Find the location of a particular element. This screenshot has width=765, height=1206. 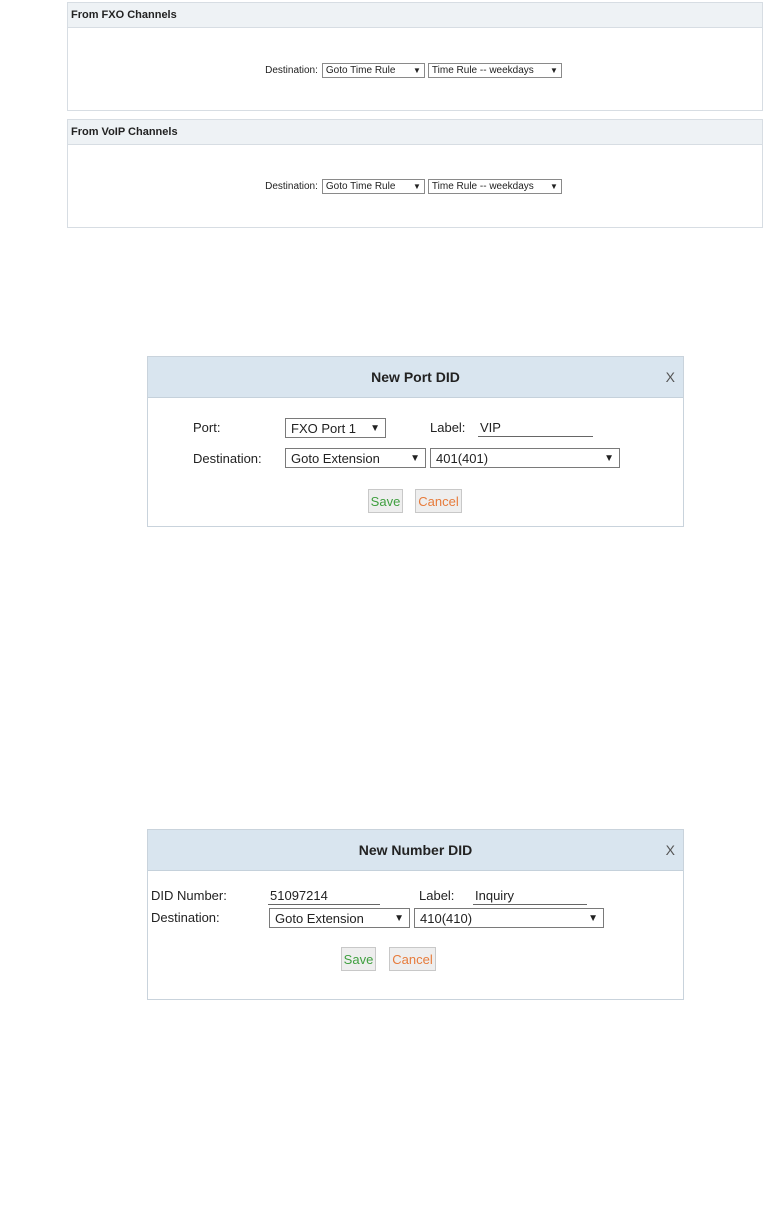

fxo-destination-target-select: Time Rule -- weekdays ▼ is located at coordinates (494, 70).